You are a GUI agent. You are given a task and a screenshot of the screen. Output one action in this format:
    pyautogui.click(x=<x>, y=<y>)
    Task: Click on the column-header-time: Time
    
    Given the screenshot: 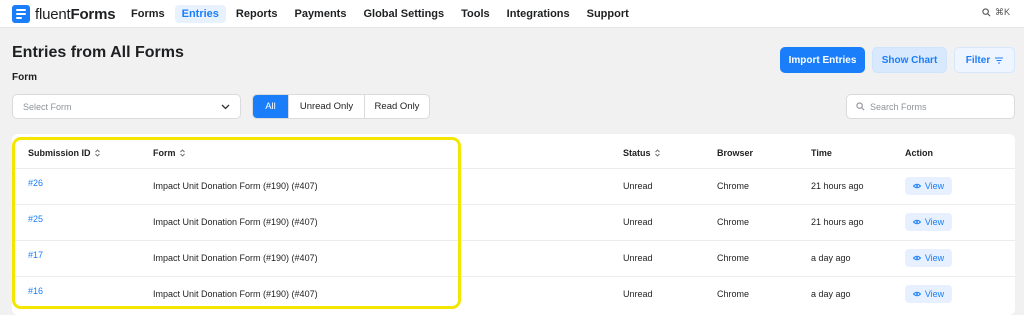 What is the action you would take?
    pyautogui.click(x=821, y=153)
    